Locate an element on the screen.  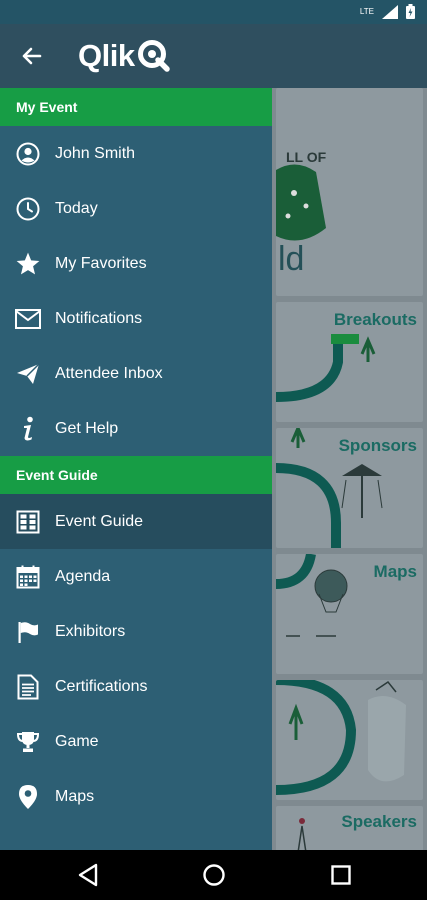
paper-plane-icon is located at coordinates (28, 373).